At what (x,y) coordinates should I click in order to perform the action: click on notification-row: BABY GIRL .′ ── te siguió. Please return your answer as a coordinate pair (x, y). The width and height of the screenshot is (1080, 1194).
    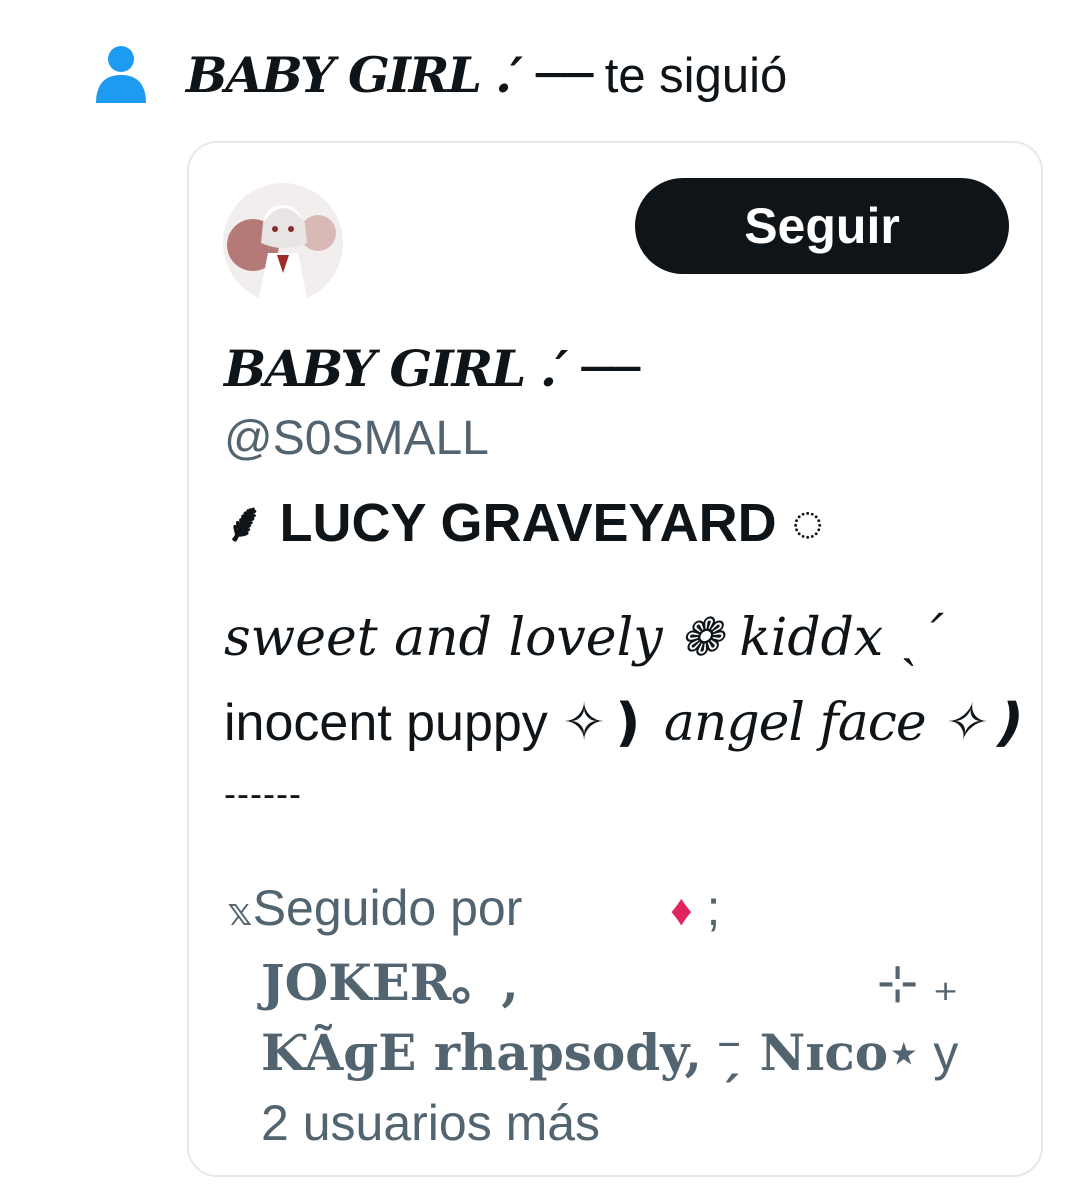
    Looking at the image, I should click on (440, 75).